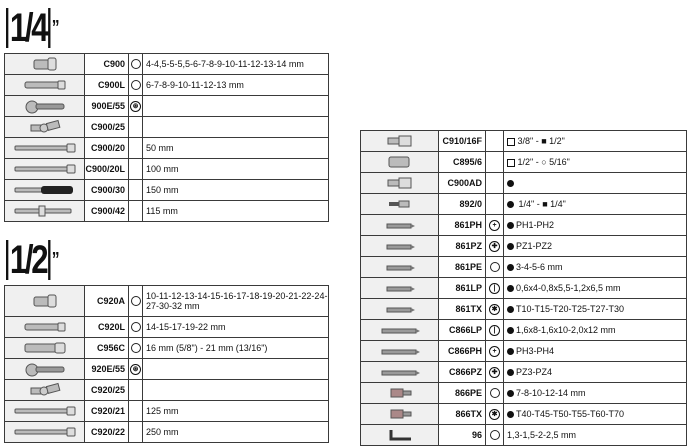  I want to click on ratchet-icon, so click(45, 106).